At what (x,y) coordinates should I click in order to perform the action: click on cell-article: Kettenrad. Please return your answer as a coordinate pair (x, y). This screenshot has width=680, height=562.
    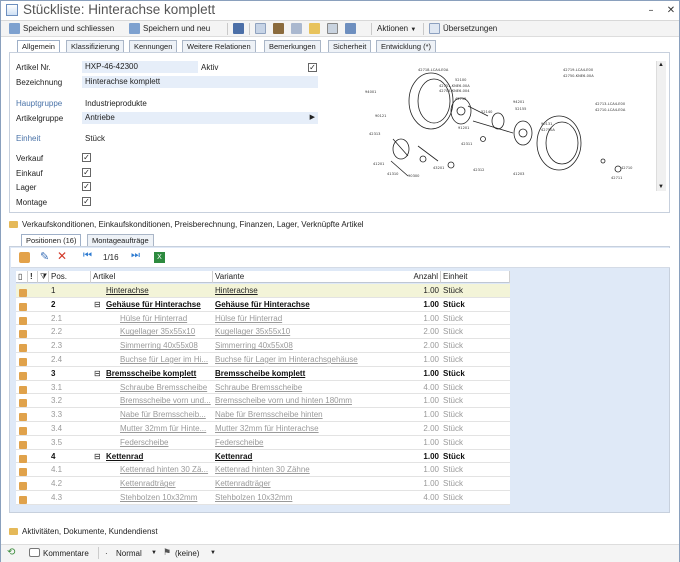
    Looking at the image, I should click on (159, 457).